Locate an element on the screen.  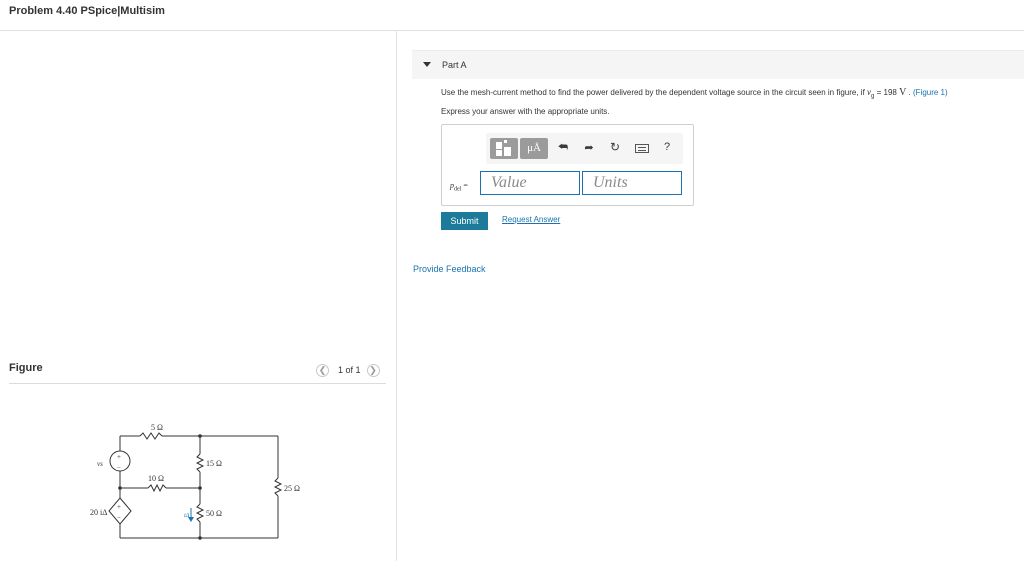
value-input is located at coordinates (530, 183).